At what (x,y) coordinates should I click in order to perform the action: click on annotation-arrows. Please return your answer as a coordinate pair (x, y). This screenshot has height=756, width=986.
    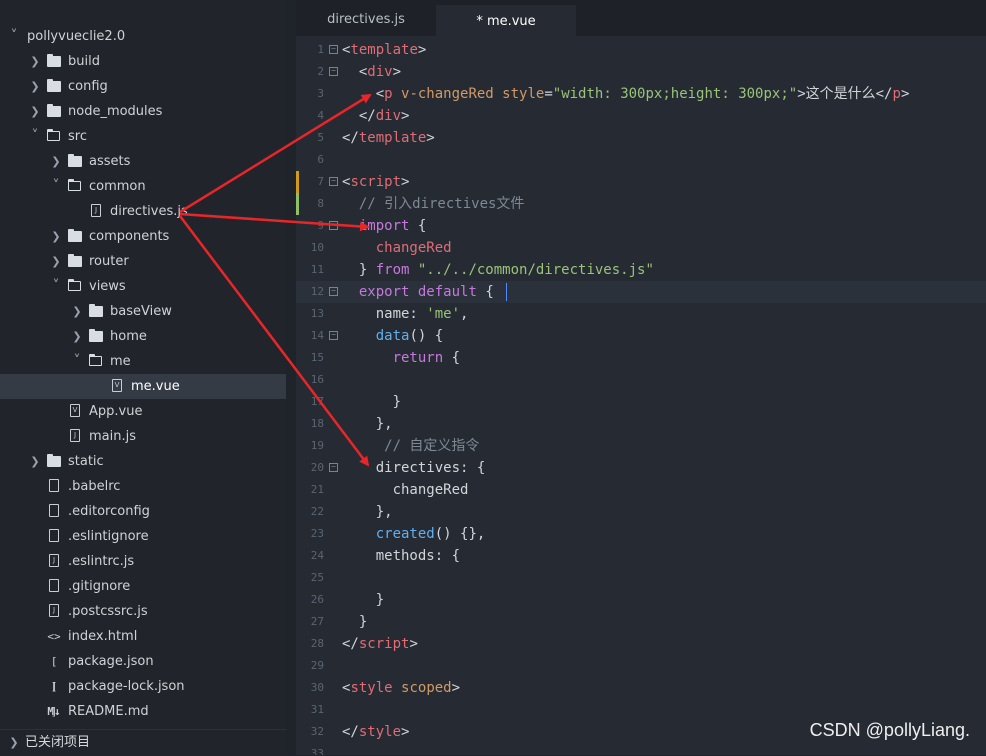
    Looking at the image, I should click on (275, 280).